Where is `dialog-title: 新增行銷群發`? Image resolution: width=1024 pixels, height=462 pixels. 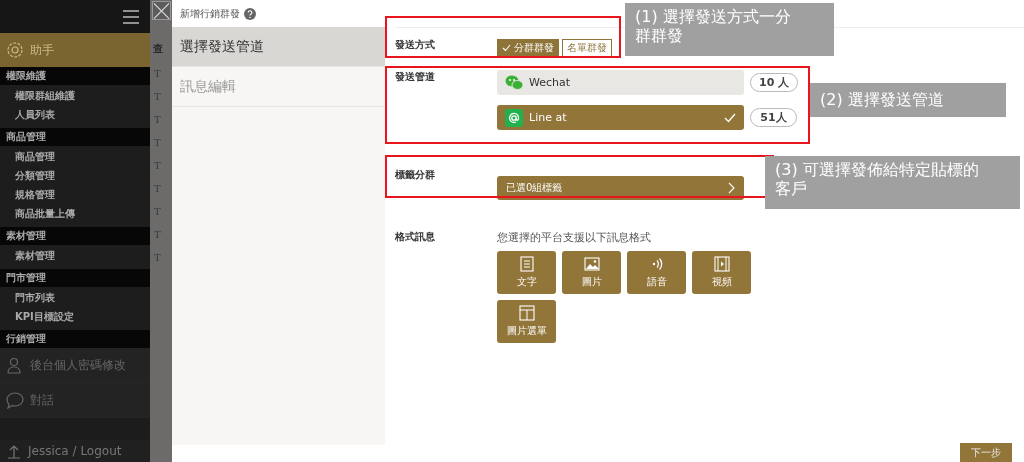
dialog-title: 新增行銷群發 is located at coordinates (210, 13).